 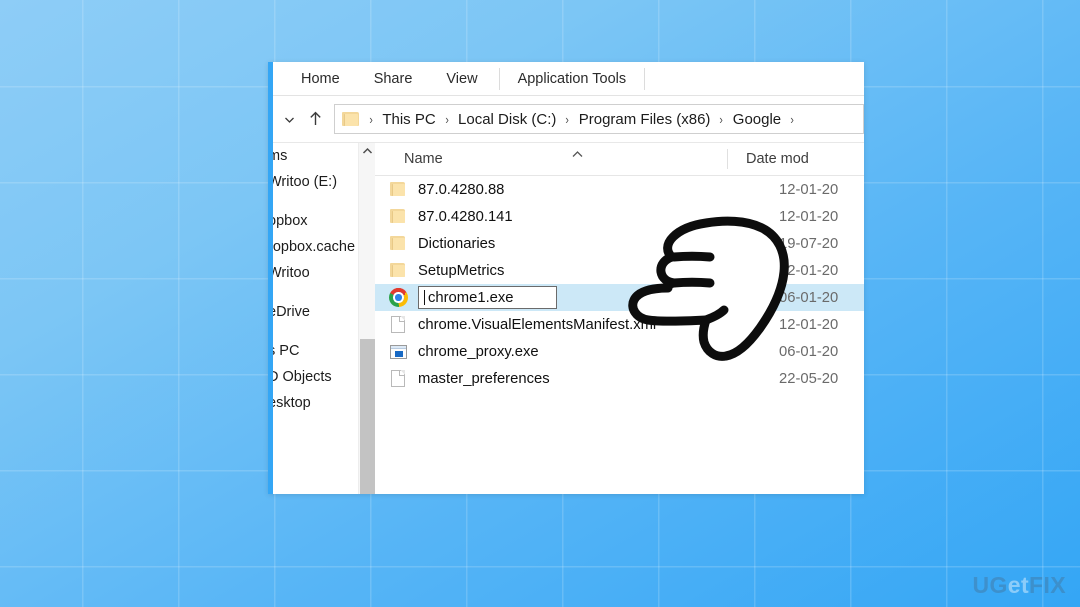 I want to click on ribbon-tab-strip: Home Share View Application Tools, so click(x=566, y=79).